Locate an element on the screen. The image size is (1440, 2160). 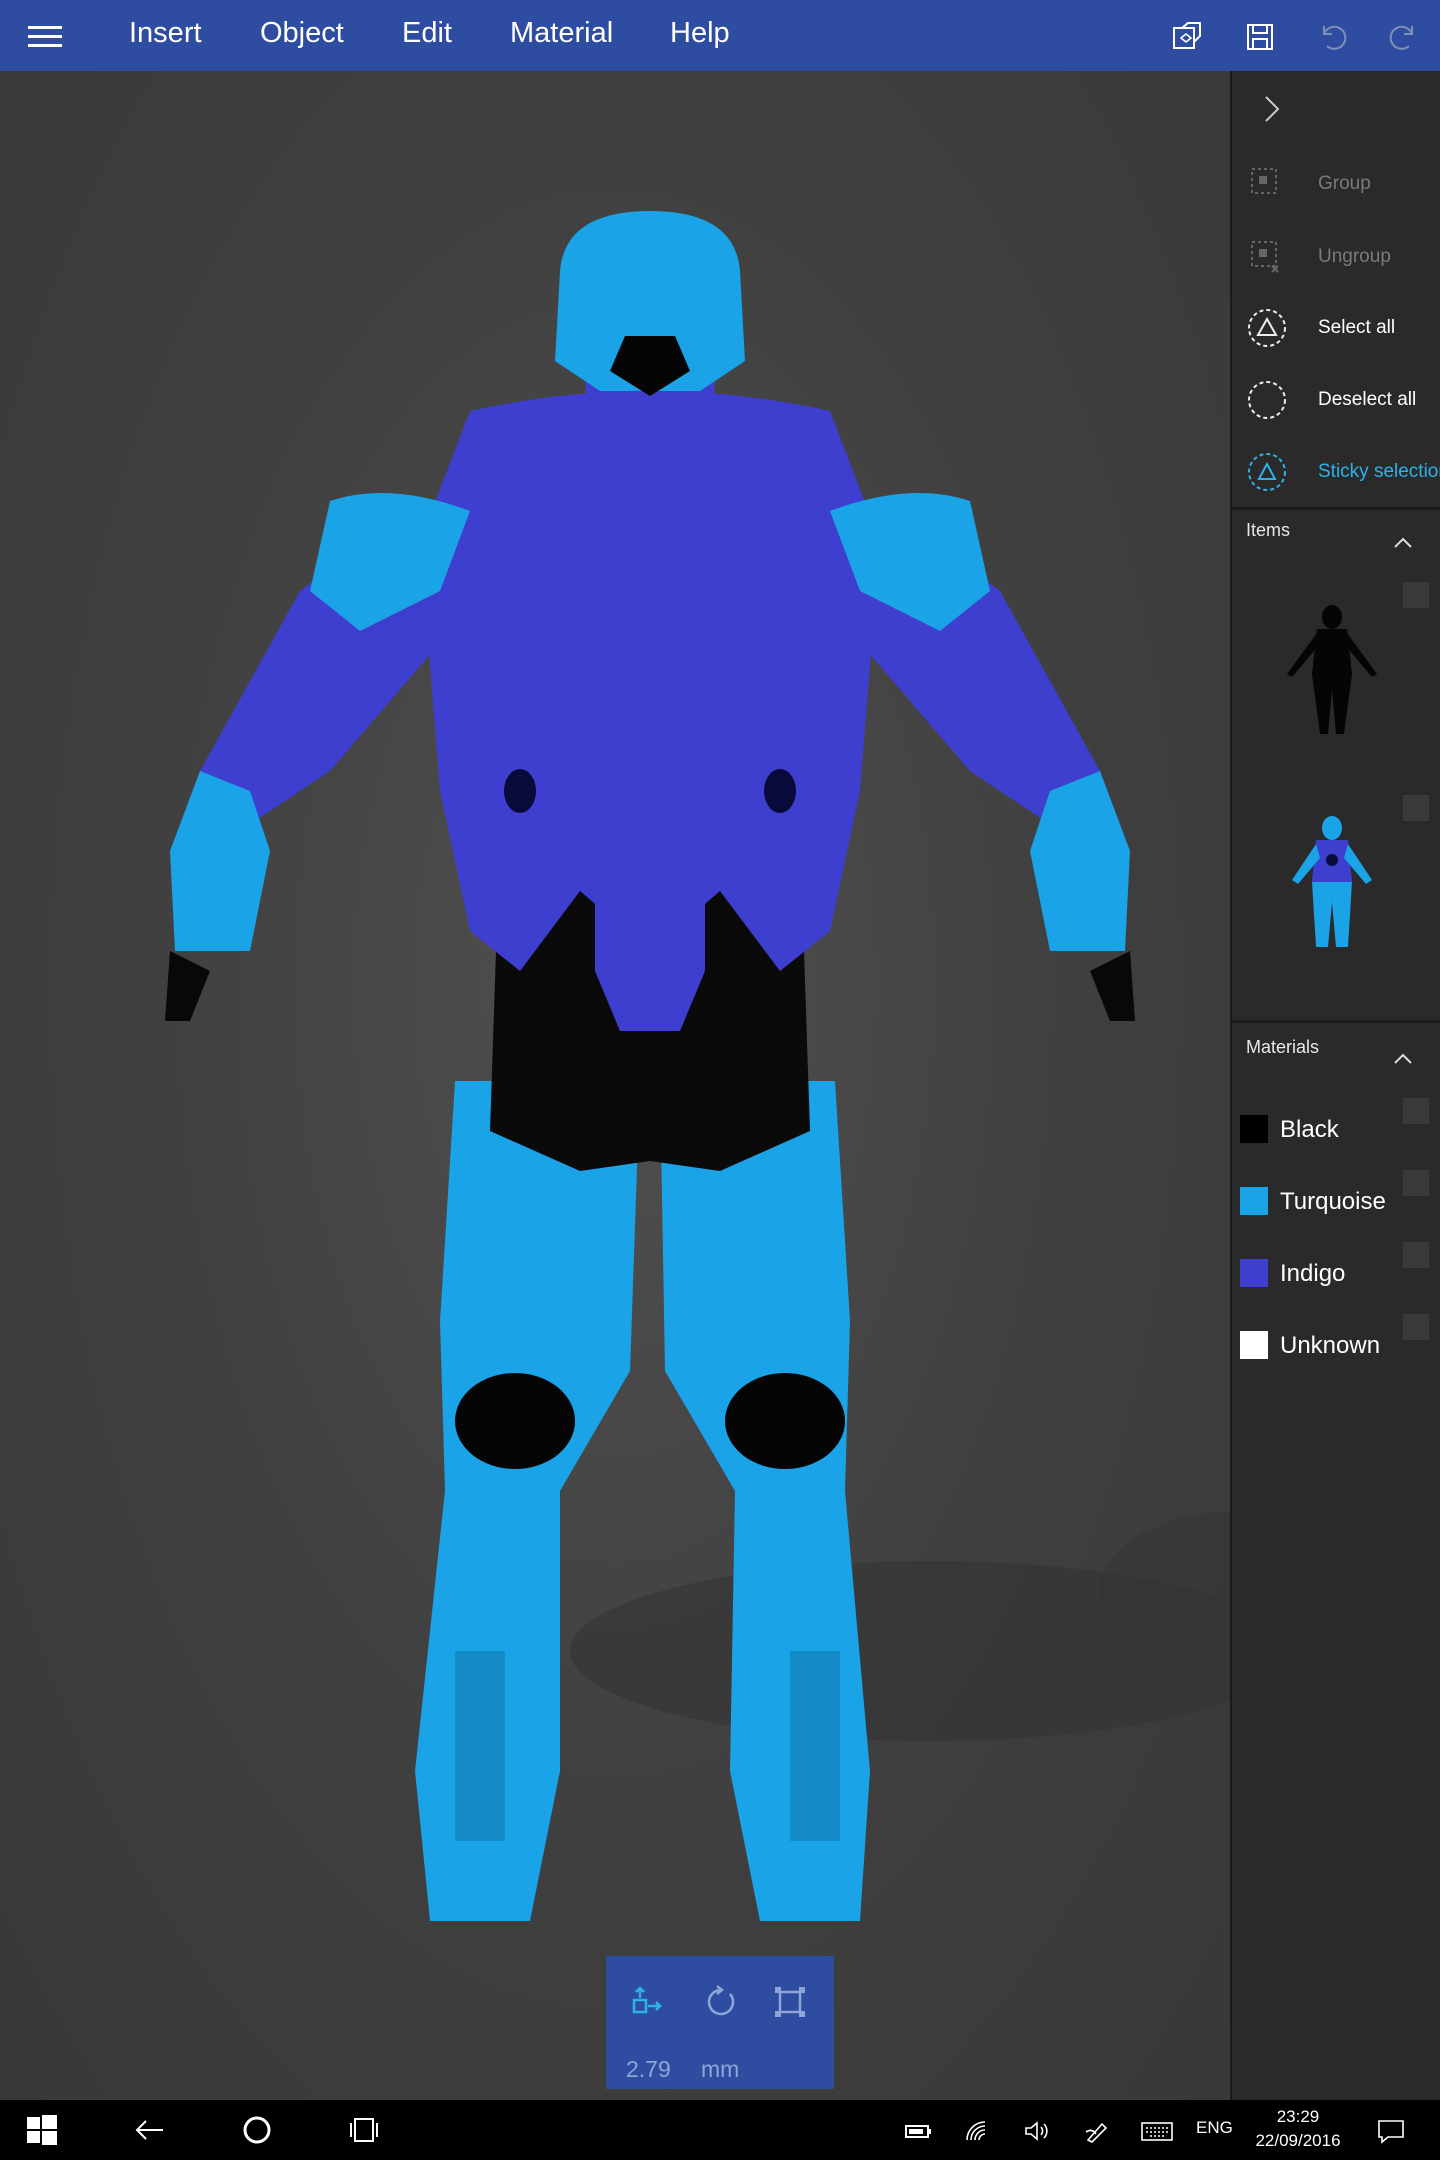
material-indigo: Indigo is located at coordinates (1320, 1273).